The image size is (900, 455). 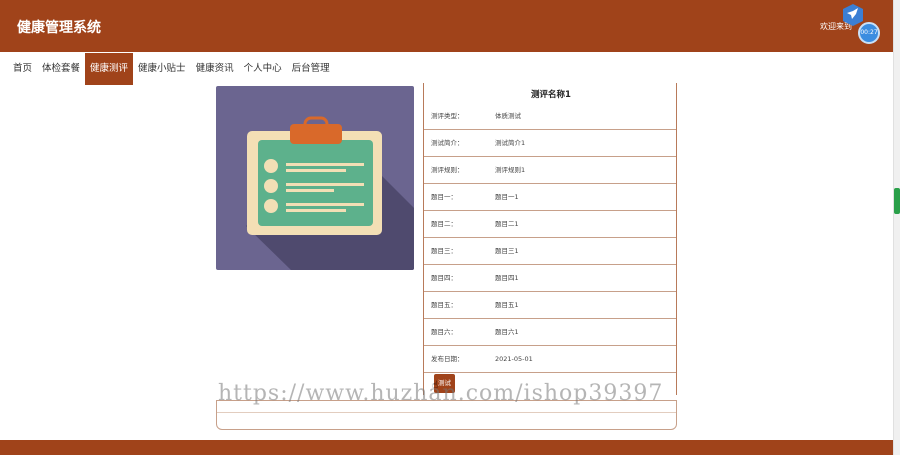 What do you see at coordinates (551, 95) in the screenshot?
I see `assessment-title: 测评名称1` at bounding box center [551, 95].